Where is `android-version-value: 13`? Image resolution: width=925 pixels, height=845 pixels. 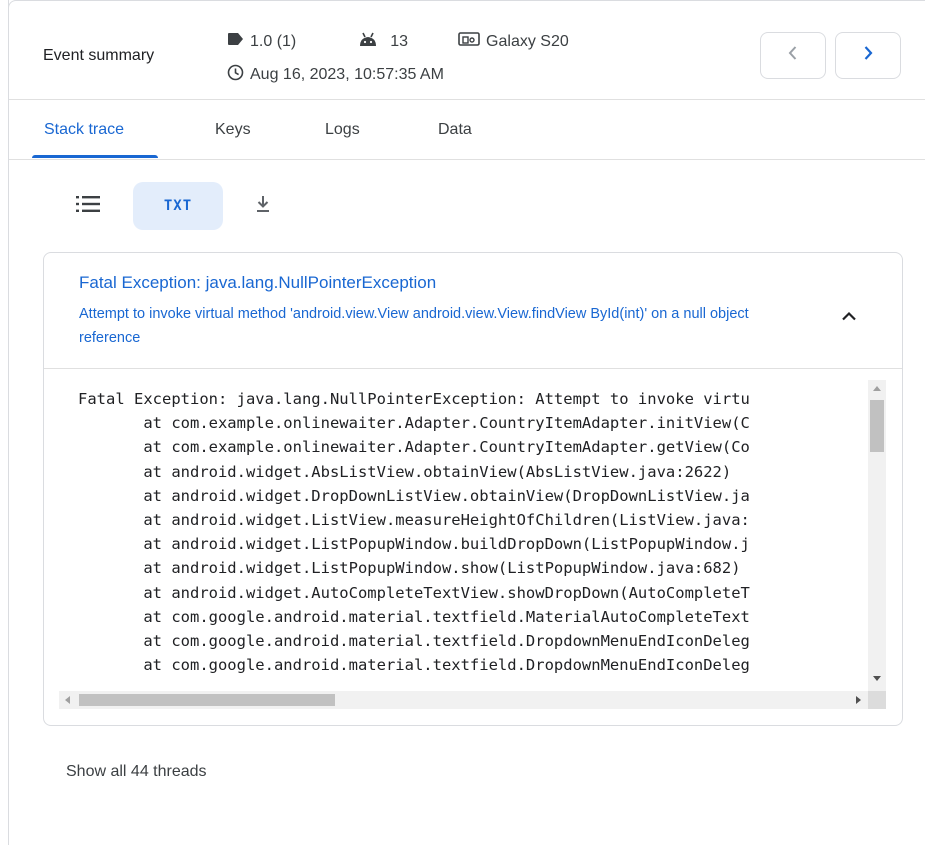 android-version-value: 13 is located at coordinates (399, 41).